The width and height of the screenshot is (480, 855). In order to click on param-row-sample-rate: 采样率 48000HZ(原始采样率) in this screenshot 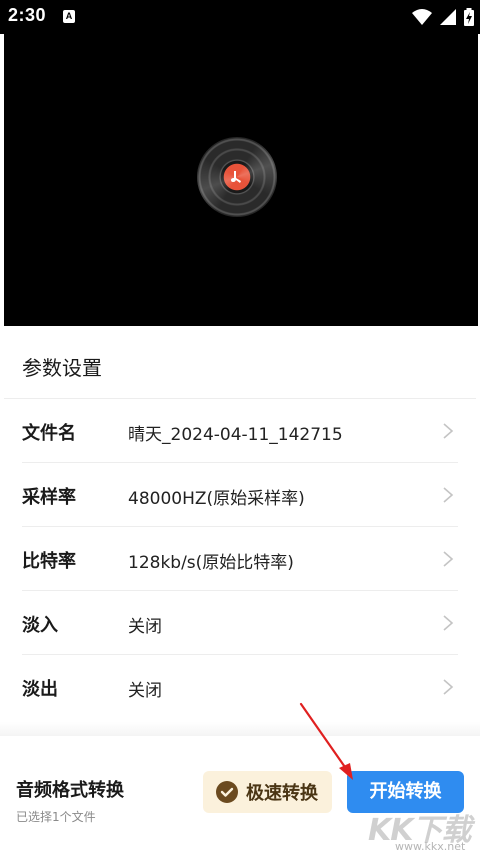, I will do `click(240, 495)`.